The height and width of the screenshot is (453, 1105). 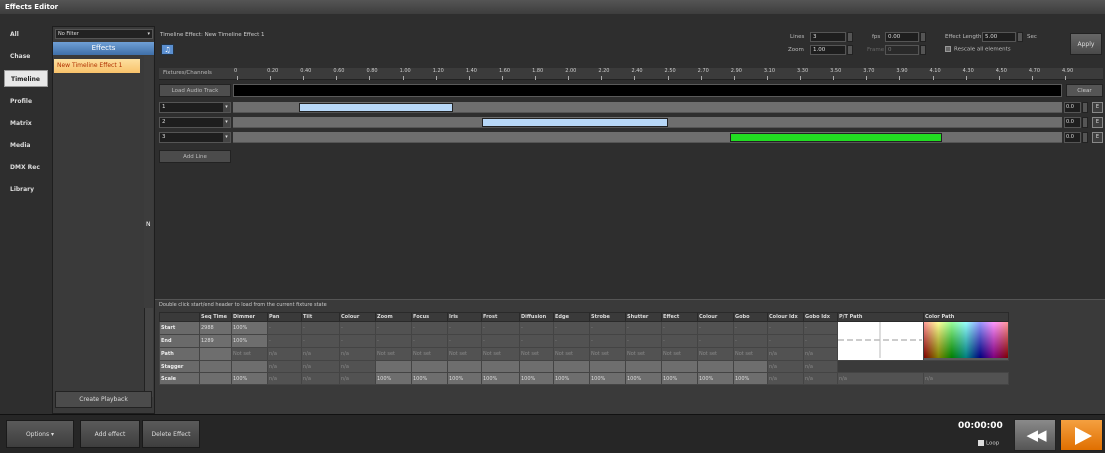 I want to click on grid-row-header: Stagger, so click(x=179, y=366).